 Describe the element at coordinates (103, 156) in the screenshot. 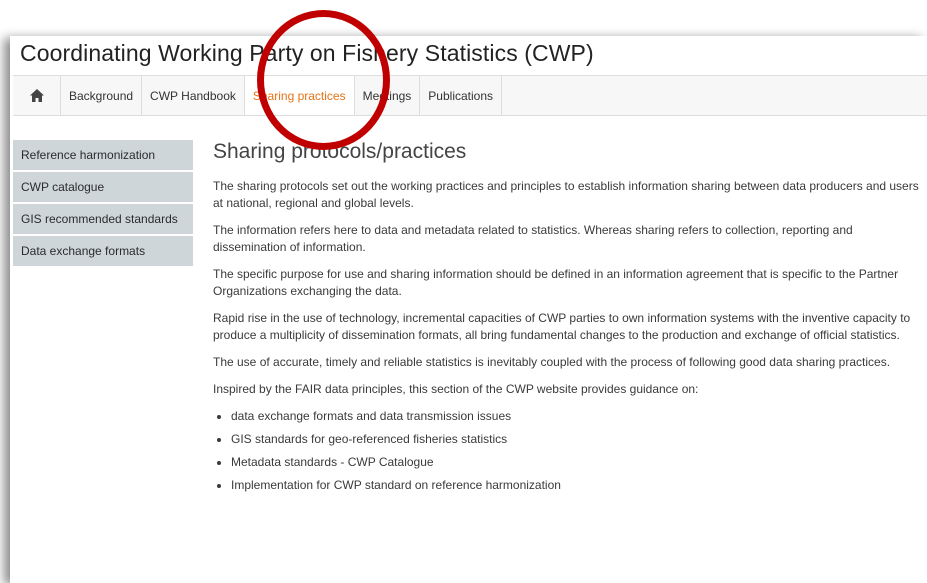

I see `sidebar-item-reference-harmonization: Reference harmonization` at that location.